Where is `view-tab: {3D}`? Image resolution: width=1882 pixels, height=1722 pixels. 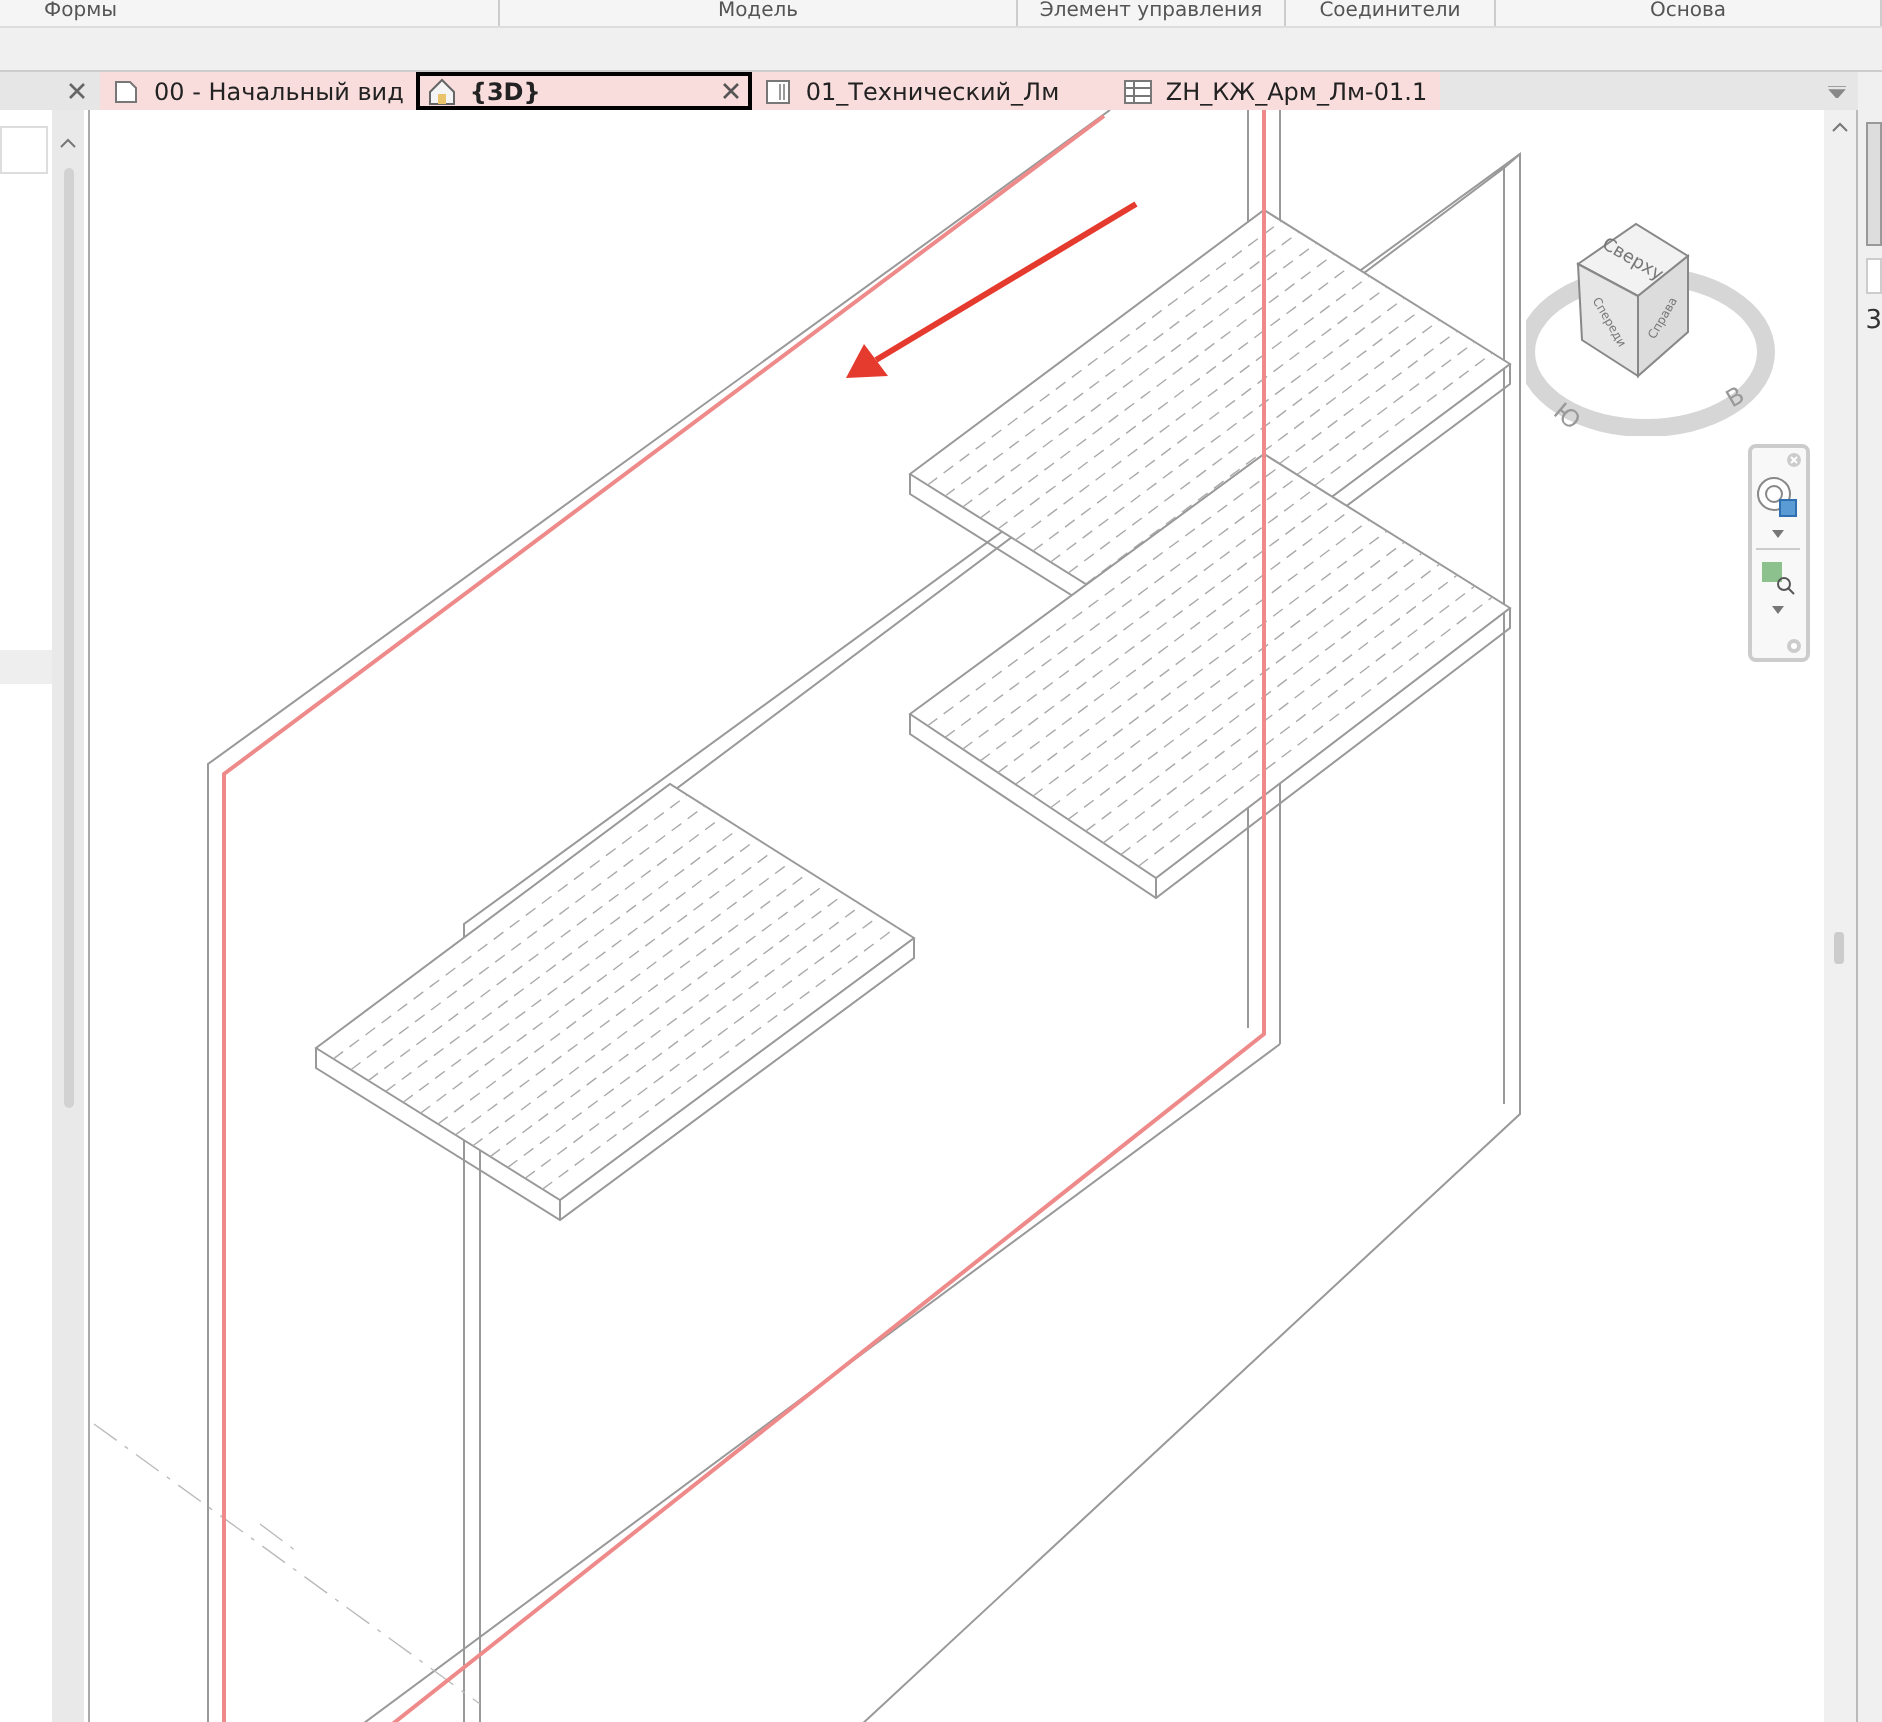
view-tab: {3D} is located at coordinates (583, 91).